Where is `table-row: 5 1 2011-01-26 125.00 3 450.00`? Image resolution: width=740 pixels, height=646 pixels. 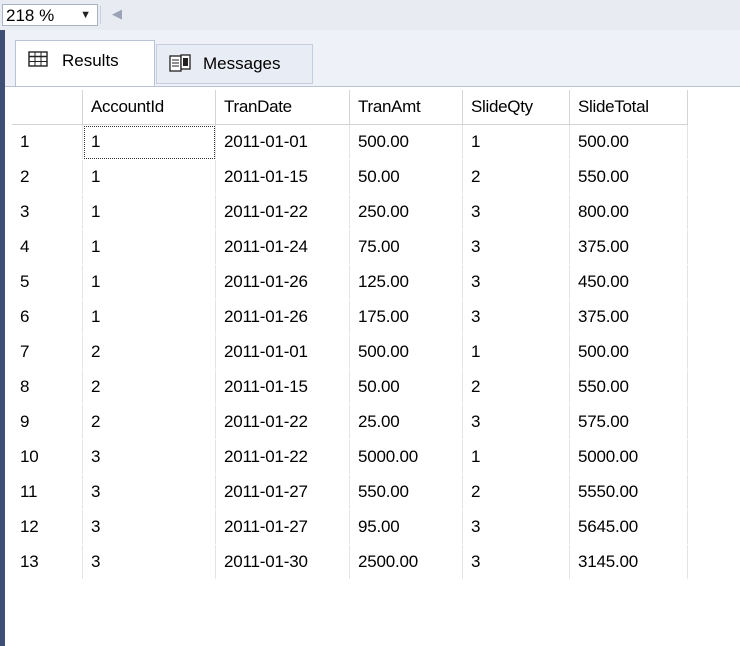
table-row: 5 1 2011-01-26 125.00 3 450.00 is located at coordinates (350, 282).